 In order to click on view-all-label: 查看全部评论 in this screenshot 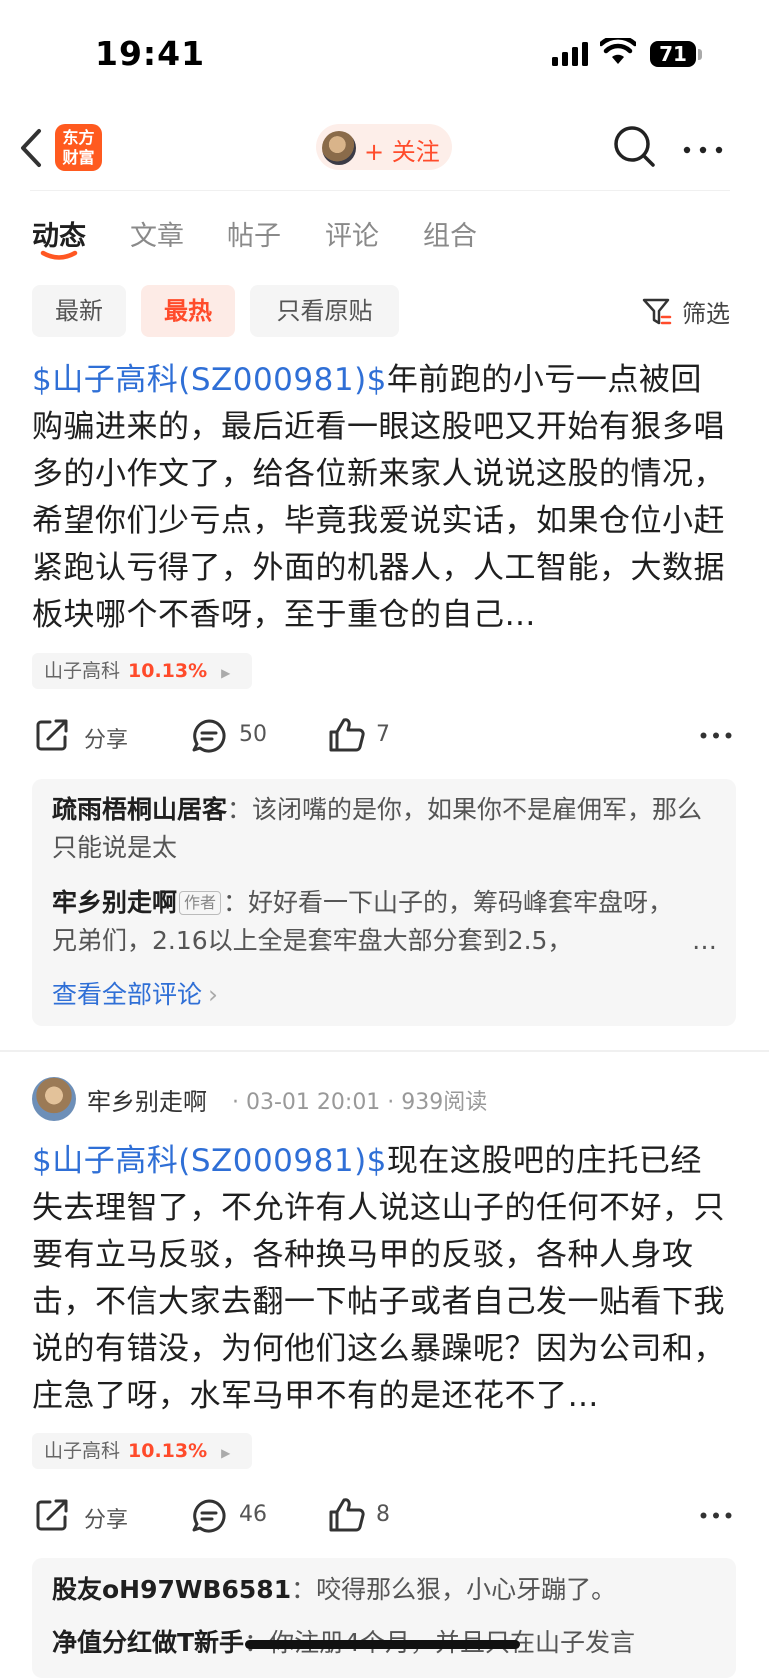, I will do `click(127, 994)`.